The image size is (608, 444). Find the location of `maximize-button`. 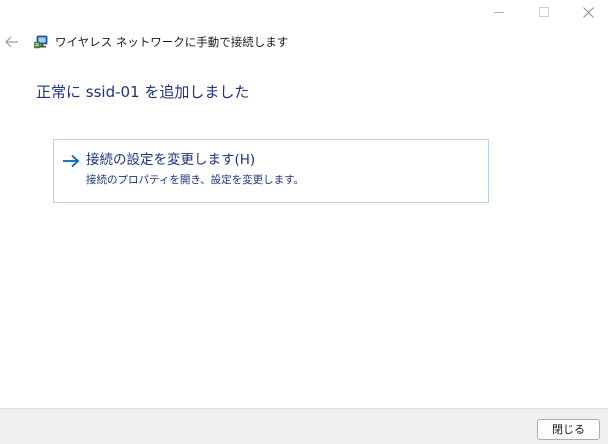

maximize-button is located at coordinates (544, 12).